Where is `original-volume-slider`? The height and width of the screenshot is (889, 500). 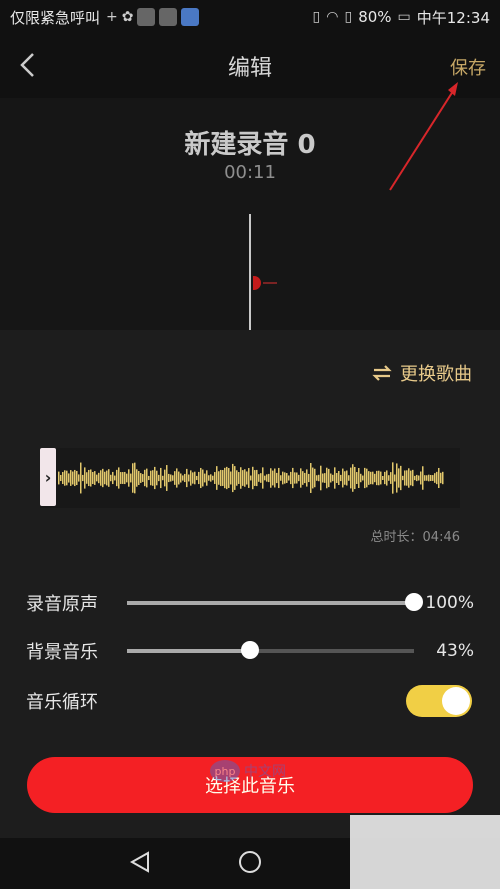 original-volume-slider is located at coordinates (275, 602).